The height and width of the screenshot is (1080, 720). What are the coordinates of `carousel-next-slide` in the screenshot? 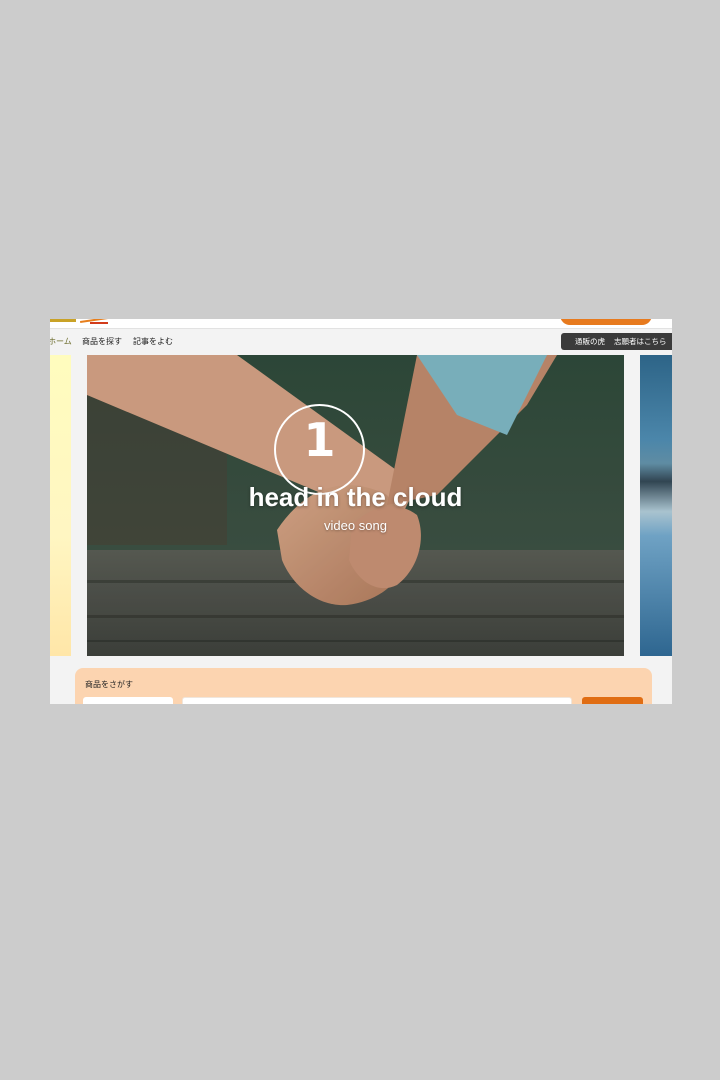 It's located at (656, 505).